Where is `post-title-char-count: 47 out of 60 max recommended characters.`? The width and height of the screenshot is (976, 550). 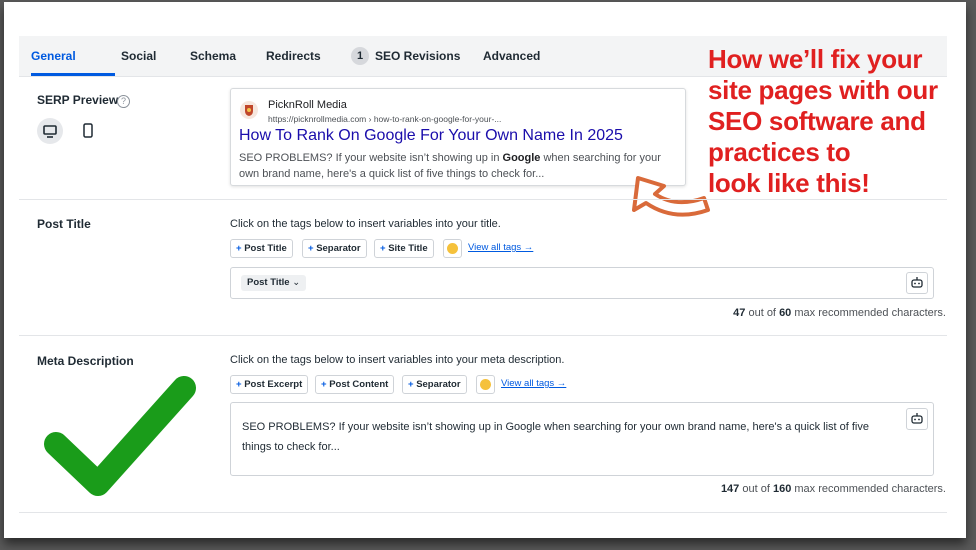
post-title-char-count: 47 out of 60 max recommended characters. is located at coordinates (839, 313).